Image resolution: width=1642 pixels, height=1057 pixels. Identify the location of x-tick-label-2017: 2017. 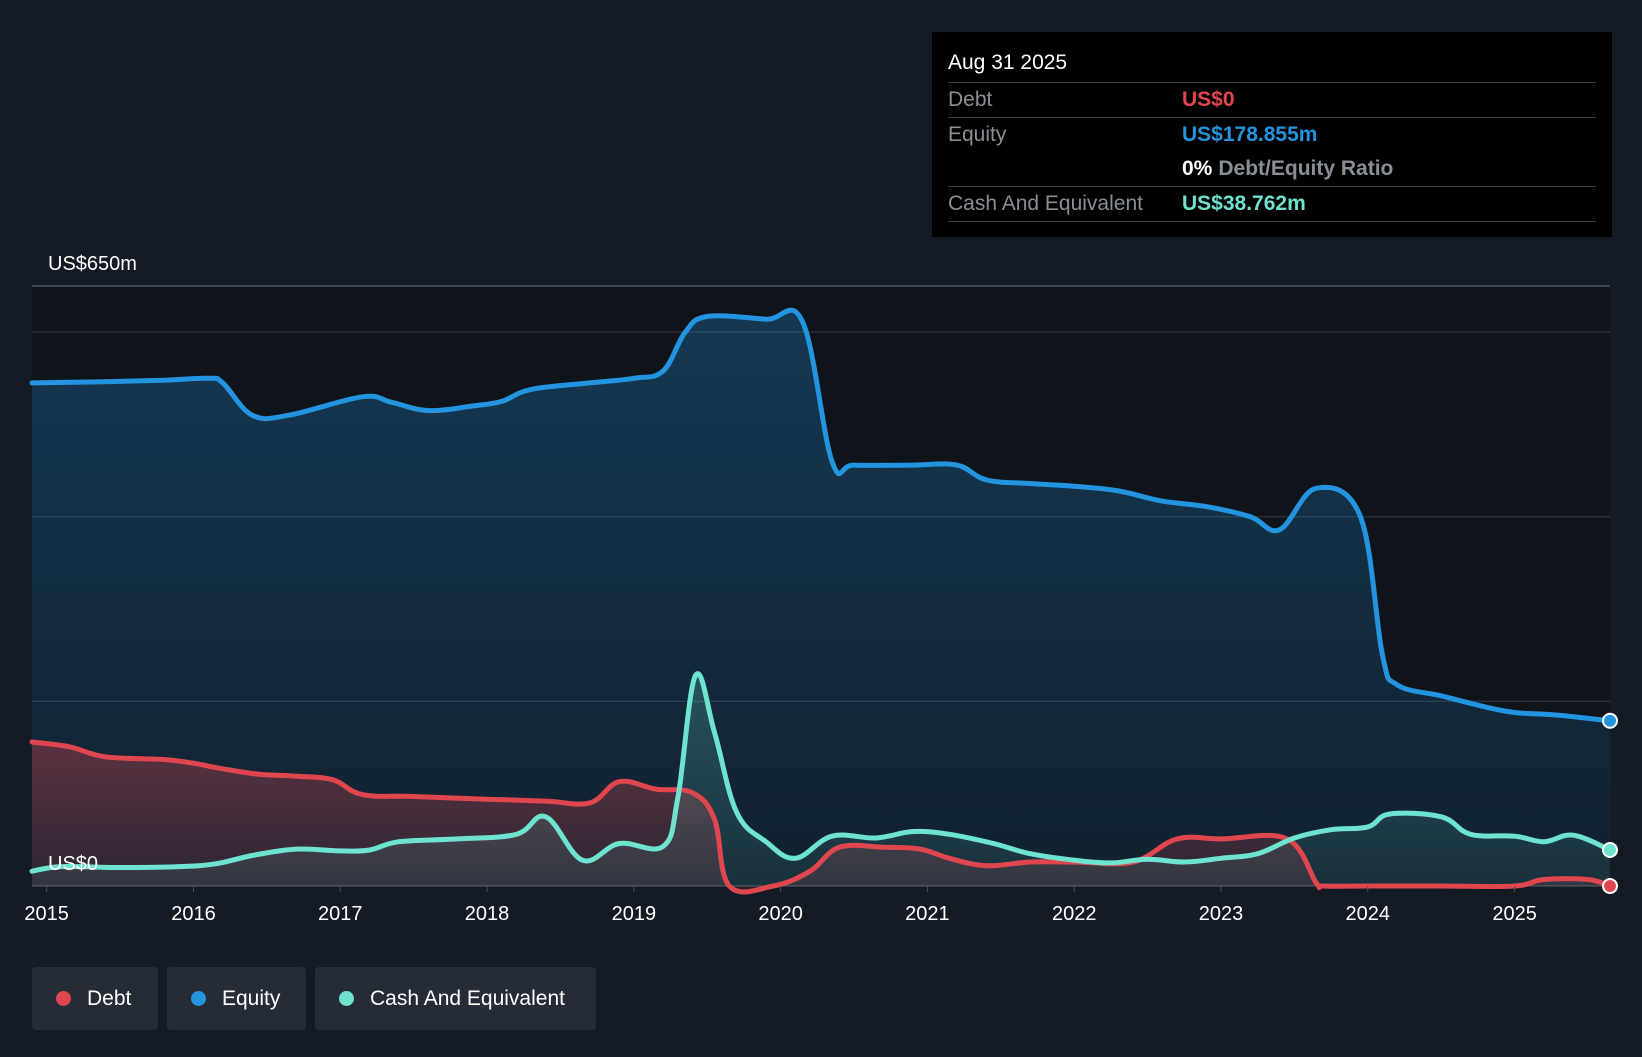
(340, 914).